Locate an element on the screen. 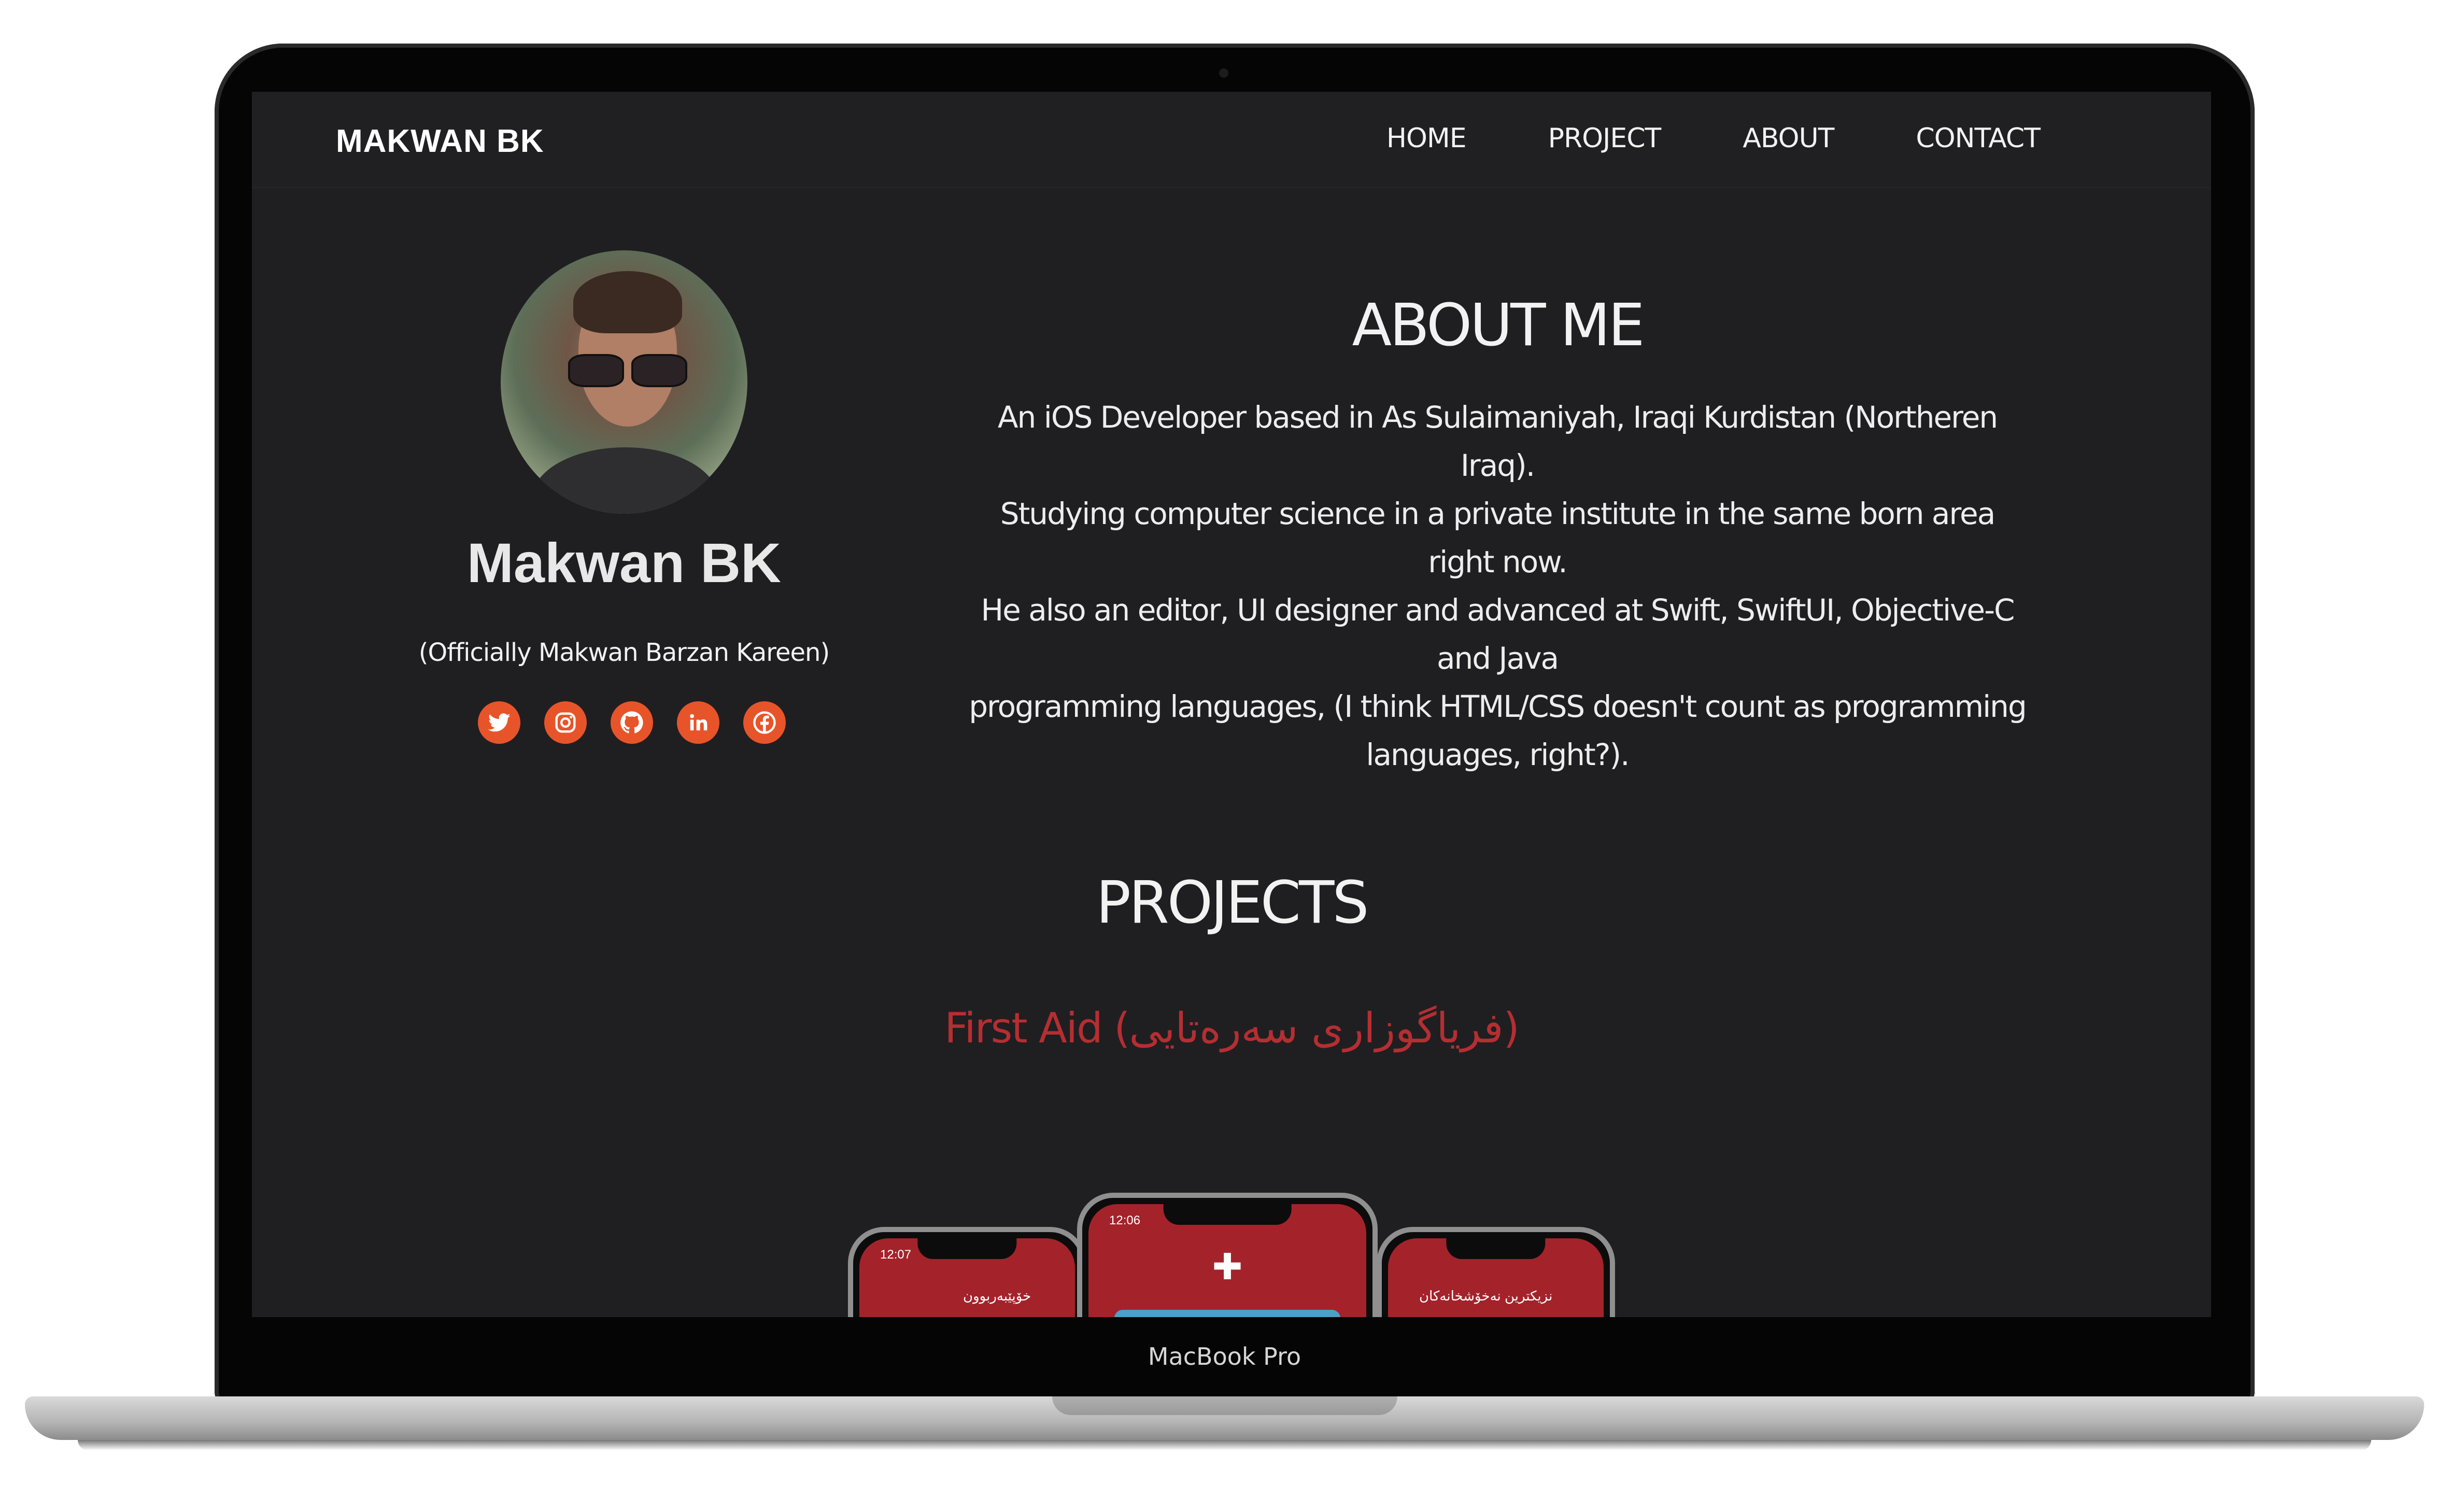 The width and height of the screenshot is (2449, 1512). nav-project: PROJECT is located at coordinates (1605, 138).